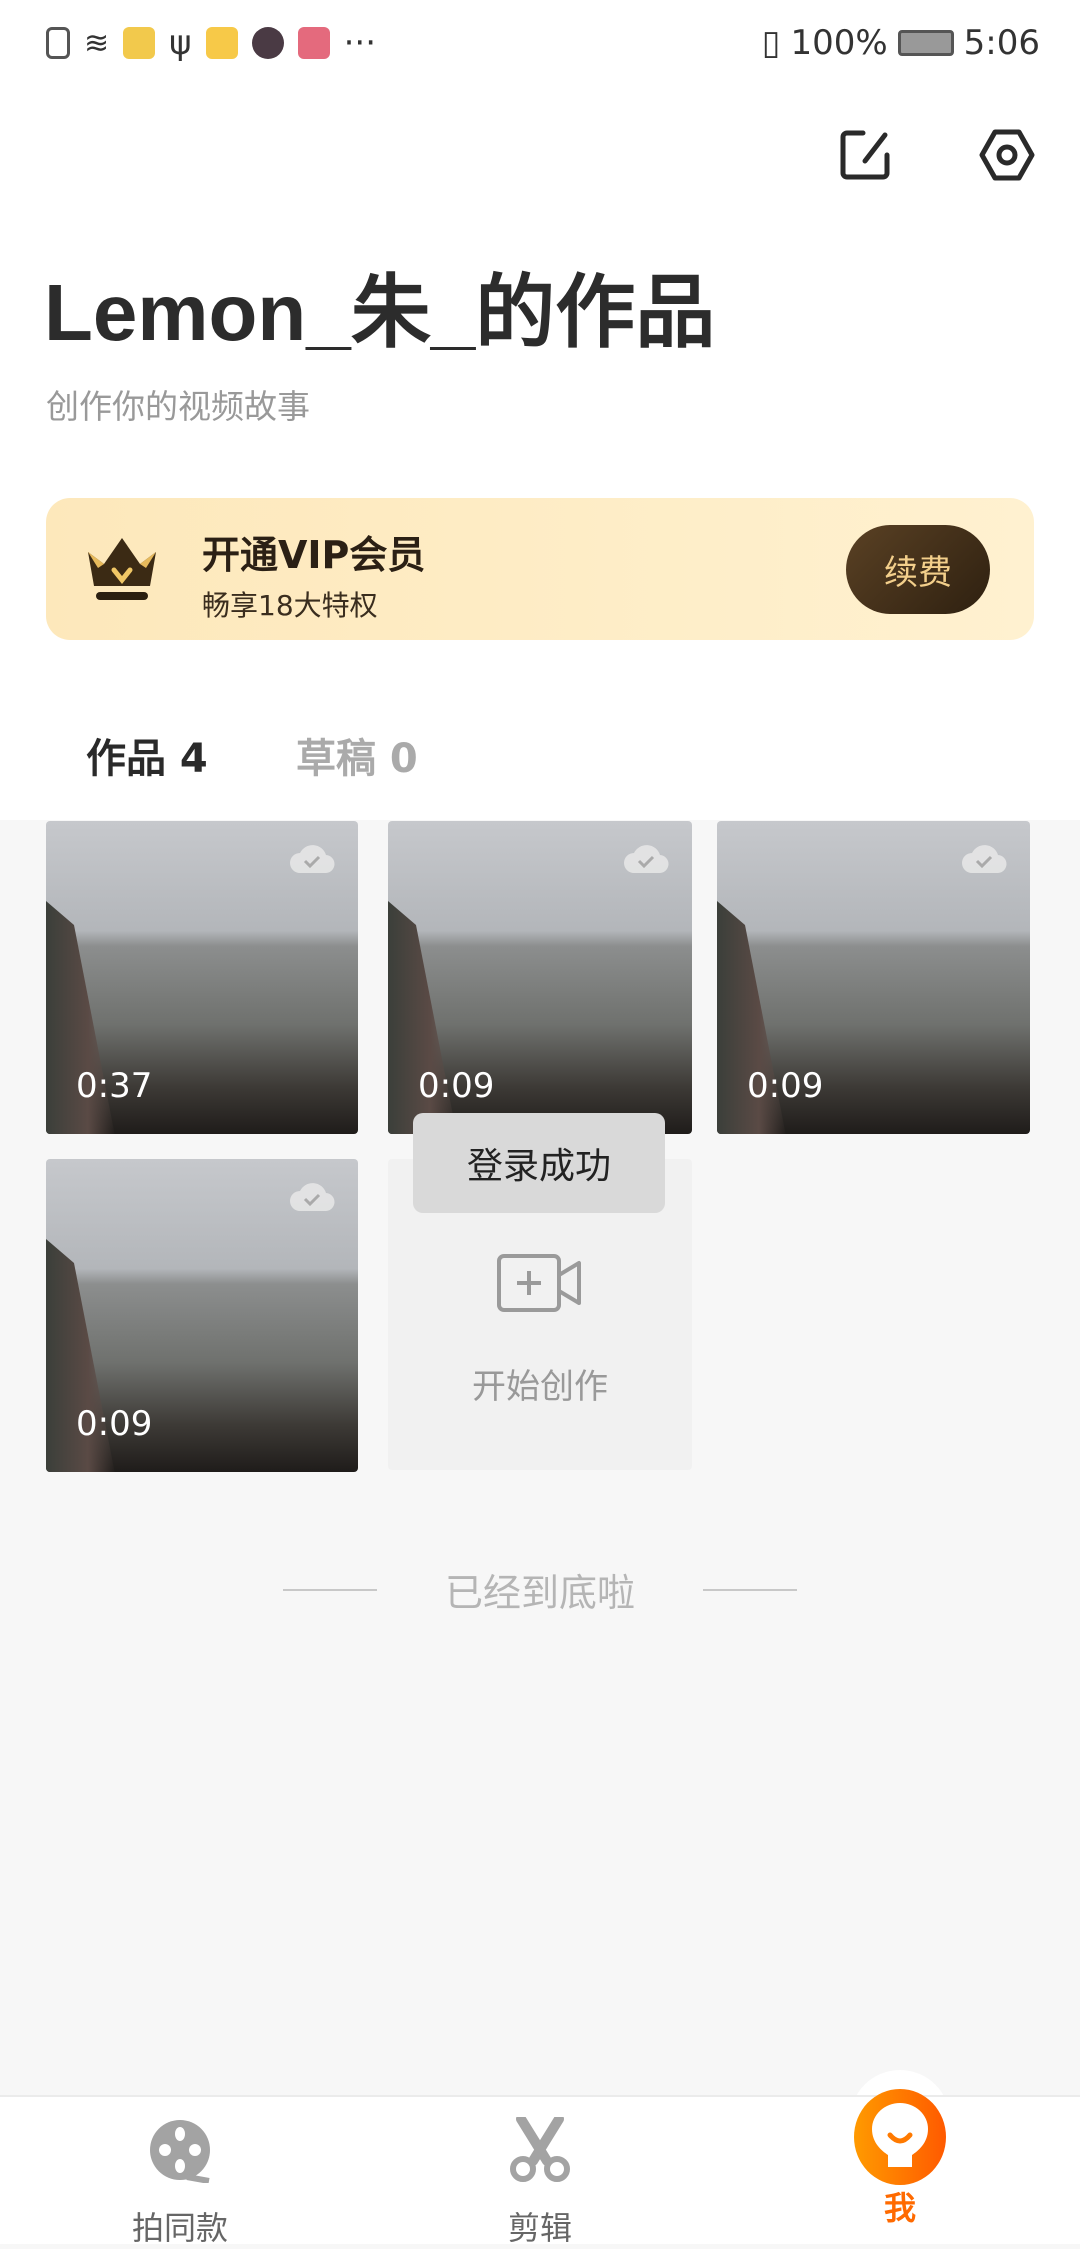  What do you see at coordinates (313, 43) in the screenshot?
I see `shopping-icon` at bounding box center [313, 43].